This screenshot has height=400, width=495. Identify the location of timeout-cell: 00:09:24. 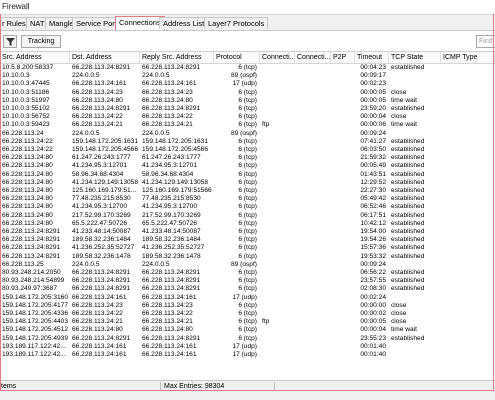
(373, 264).